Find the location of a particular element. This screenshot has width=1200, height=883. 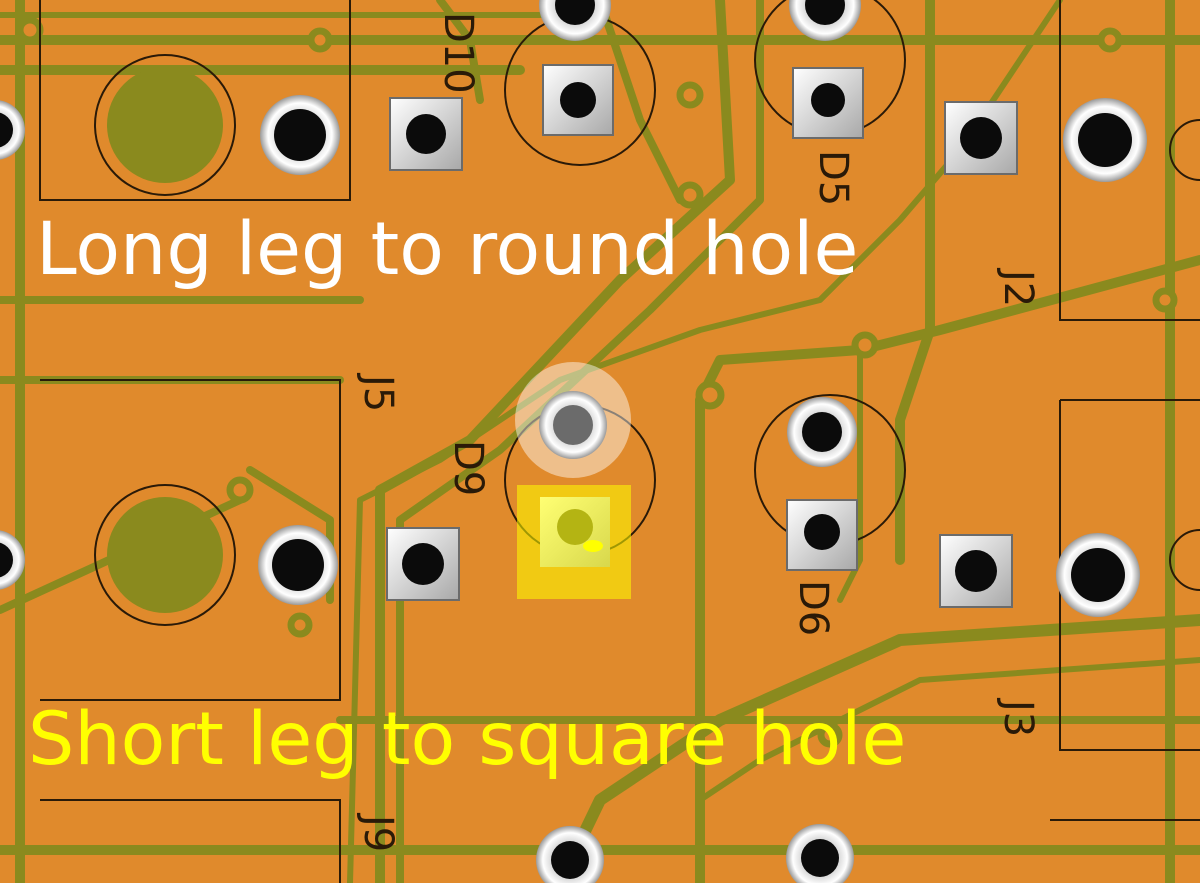

highlighted-round-hole is located at coordinates (573, 420).